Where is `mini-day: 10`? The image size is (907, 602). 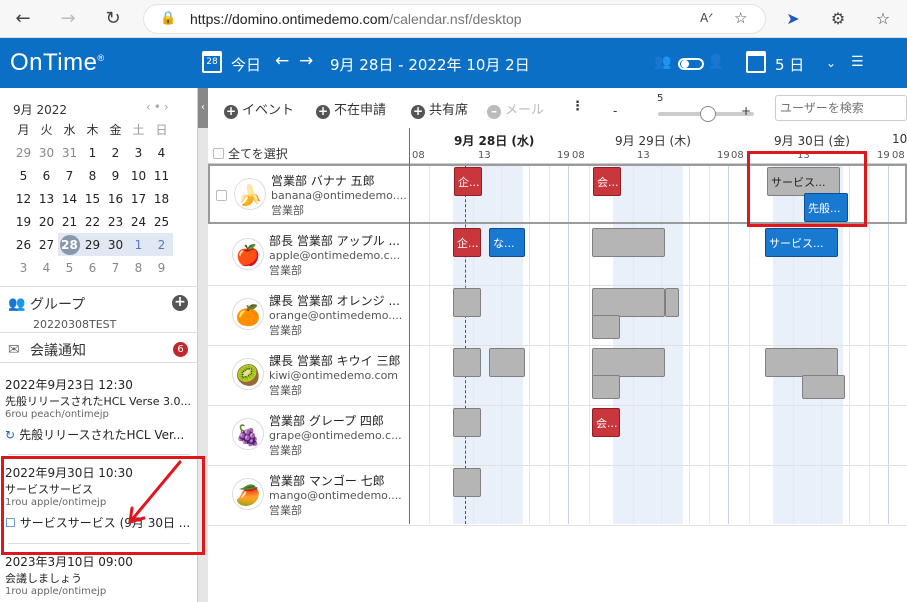 mini-day: 10 is located at coordinates (138, 175).